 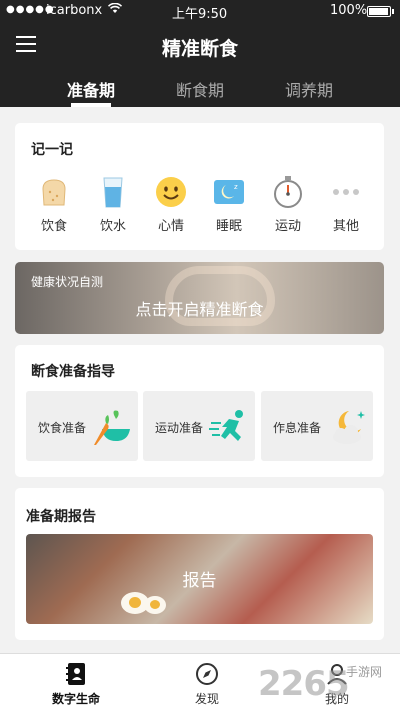 I want to click on record-item-other: 其他, so click(x=346, y=204).